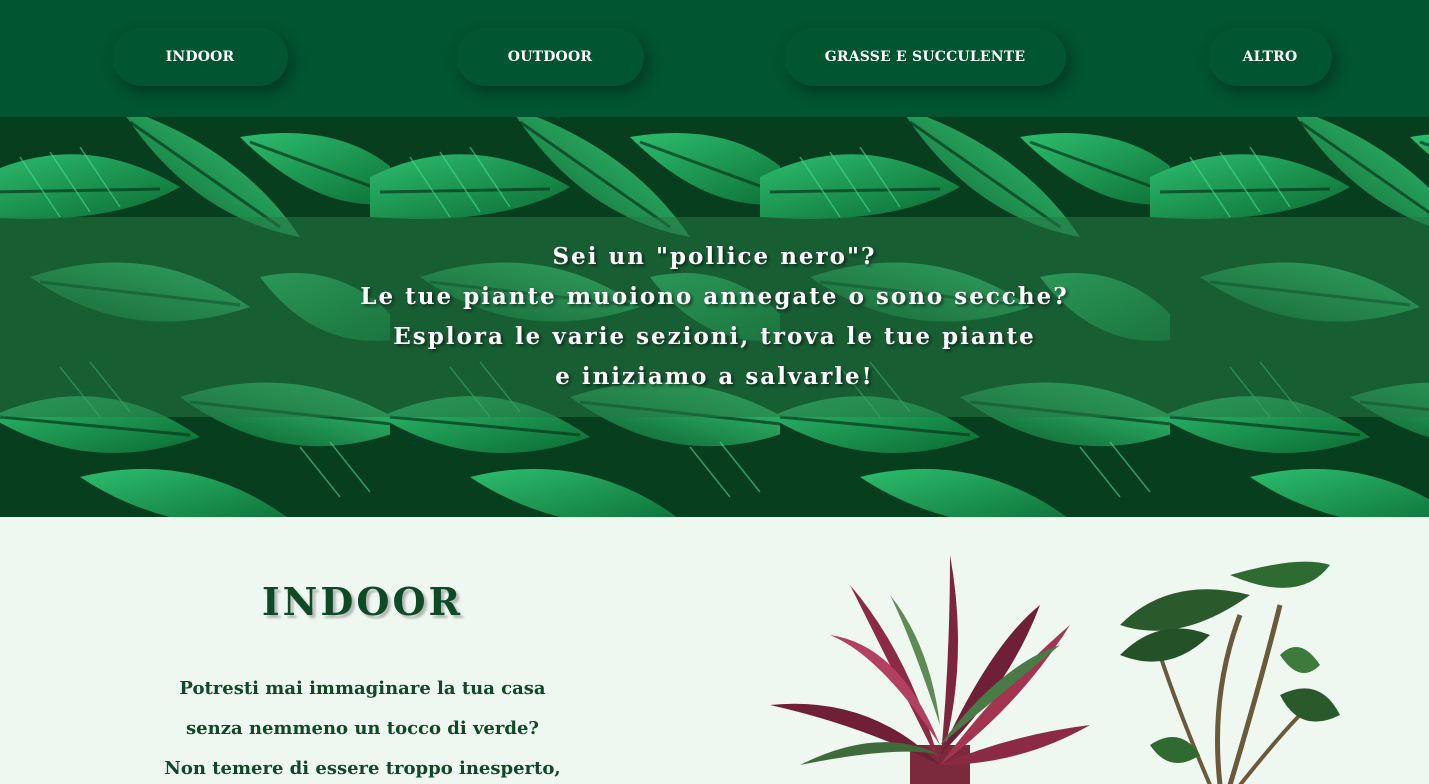 The image size is (1429, 784). What do you see at coordinates (550, 57) in the screenshot?
I see `nav-outdoor-button: OUTDOOR` at bounding box center [550, 57].